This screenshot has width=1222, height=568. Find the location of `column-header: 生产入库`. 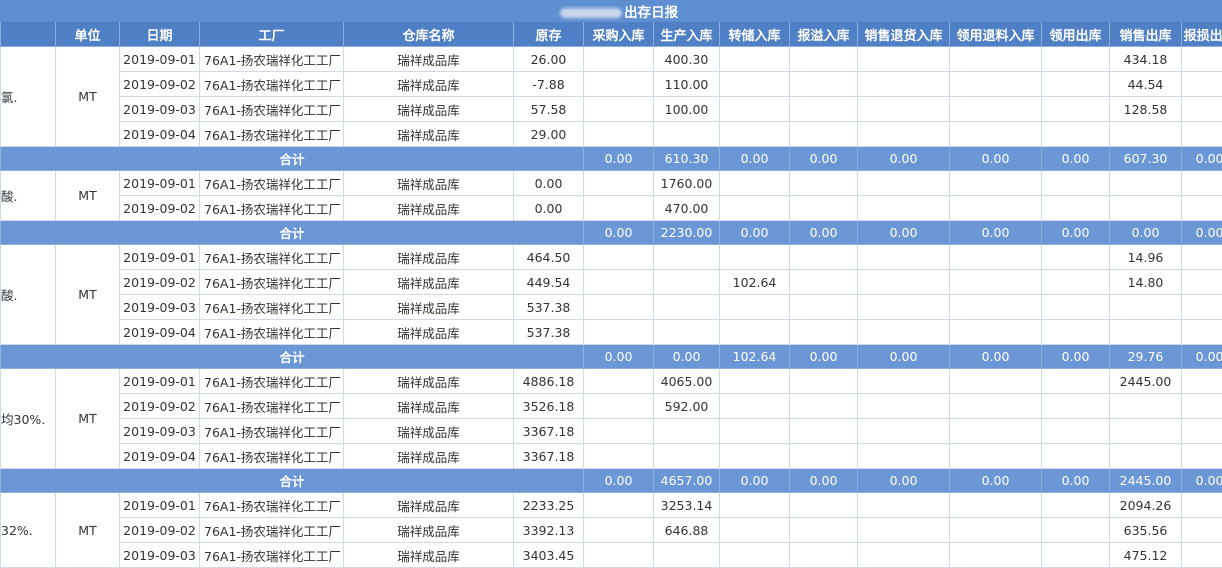

column-header: 生产入库 is located at coordinates (686, 34).